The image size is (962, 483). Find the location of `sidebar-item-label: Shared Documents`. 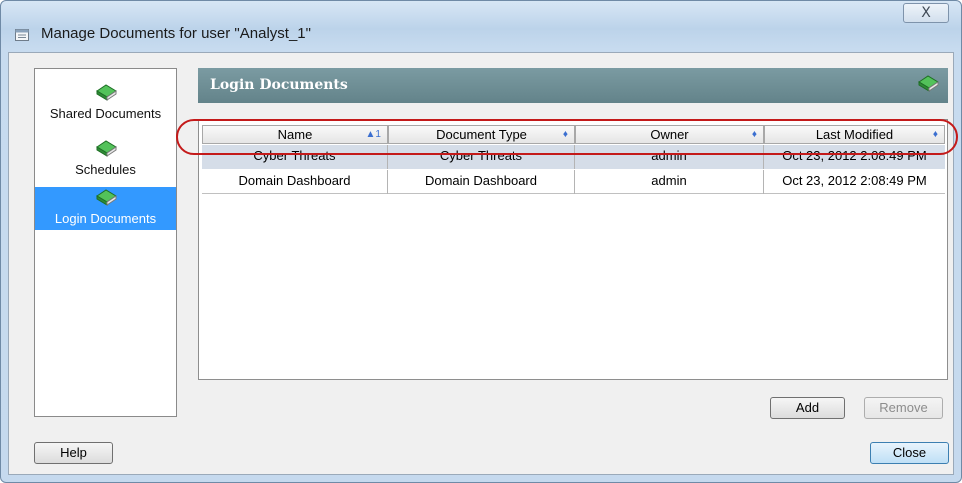

sidebar-item-label: Shared Documents is located at coordinates (105, 113).